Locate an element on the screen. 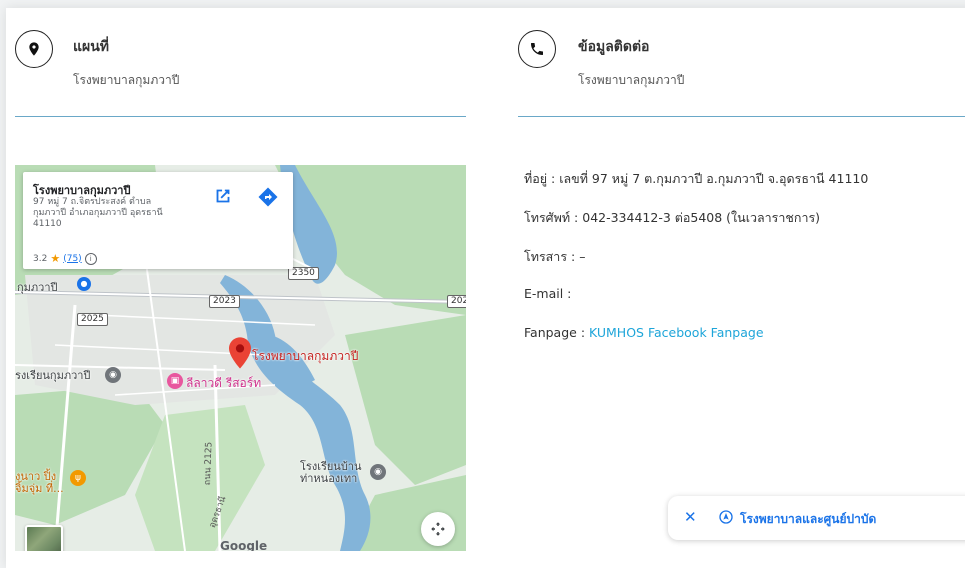 Image resolution: width=965 pixels, height=568 pixels. open-in-maps-icon is located at coordinates (223, 198).